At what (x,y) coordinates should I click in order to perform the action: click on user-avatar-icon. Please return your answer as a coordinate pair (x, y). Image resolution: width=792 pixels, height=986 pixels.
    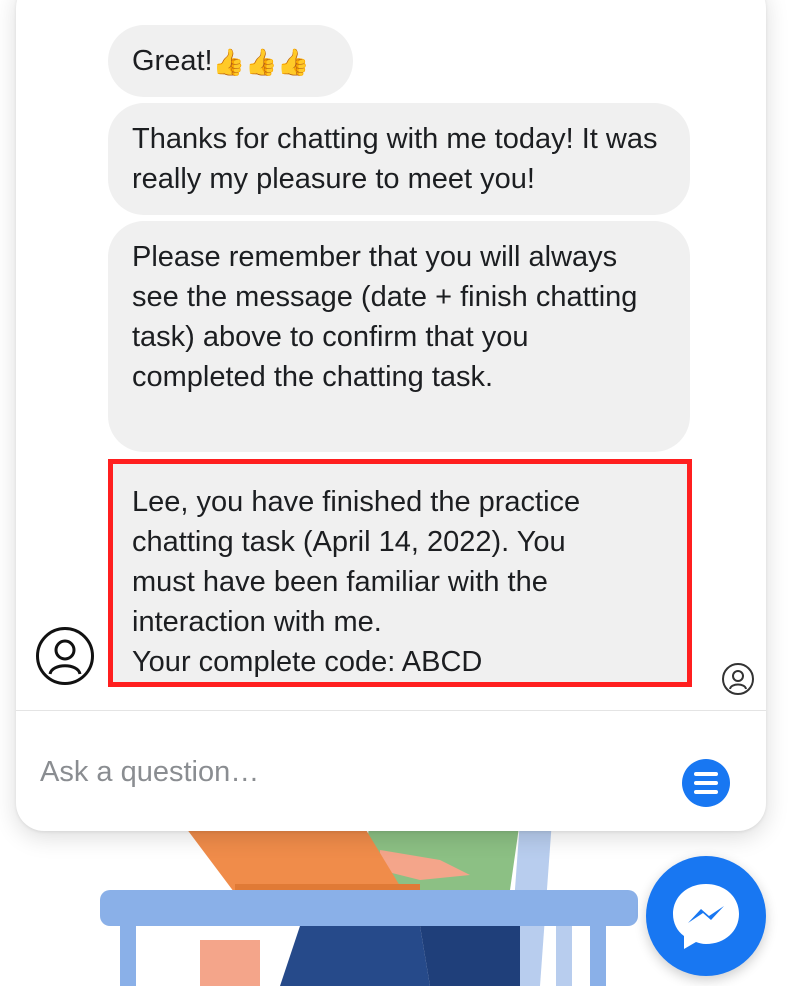
    Looking at the image, I should click on (738, 679).